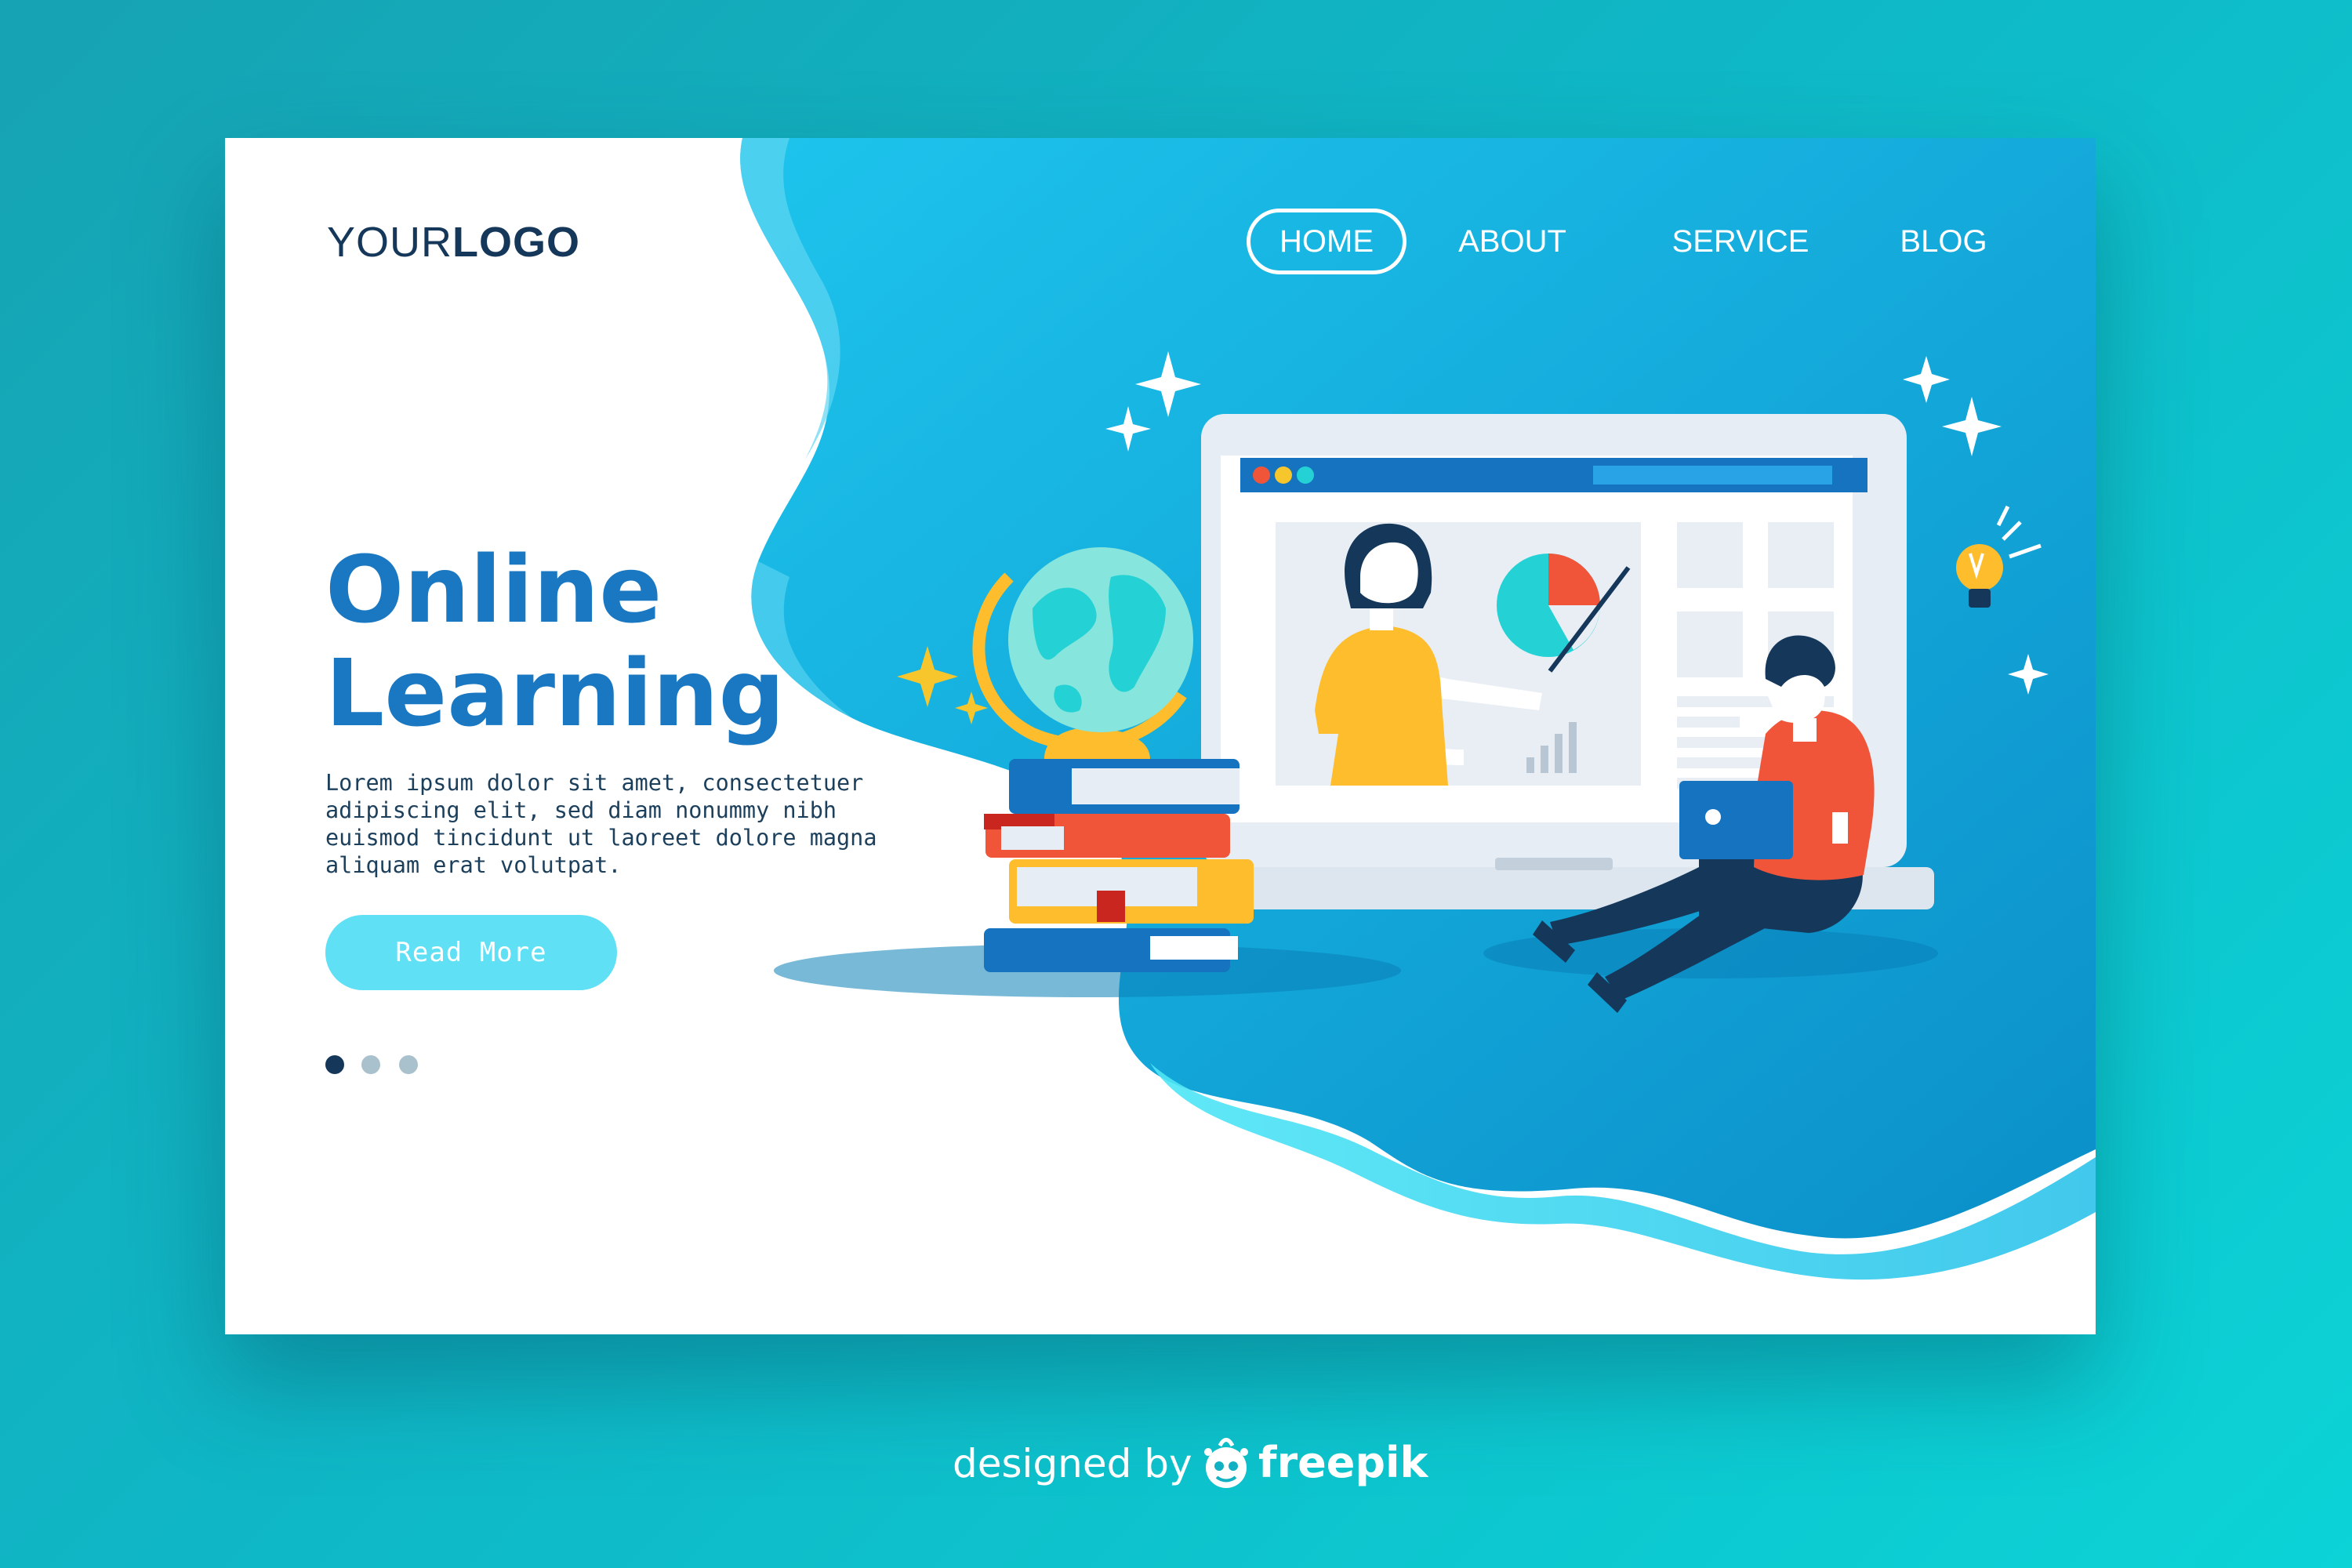  Describe the element at coordinates (1072, 1463) in the screenshot. I see `credit-prefix: designed by` at that location.